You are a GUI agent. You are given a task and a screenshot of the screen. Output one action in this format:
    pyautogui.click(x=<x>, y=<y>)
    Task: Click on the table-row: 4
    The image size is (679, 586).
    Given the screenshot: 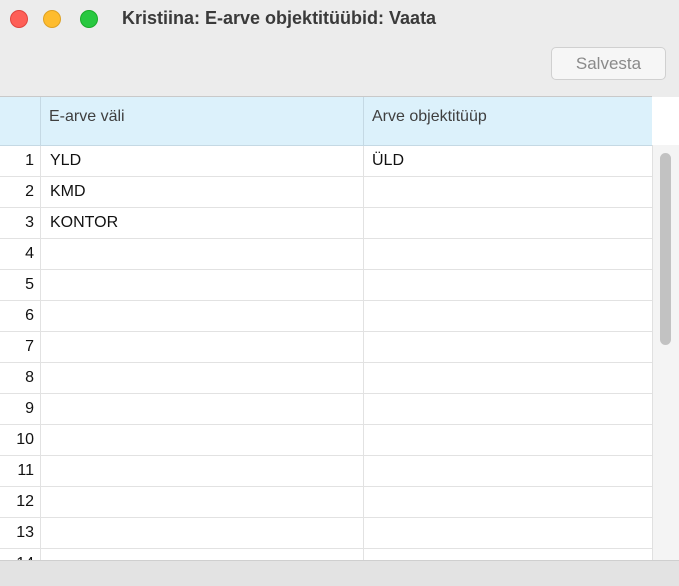 What is the action you would take?
    pyautogui.click(x=326, y=254)
    